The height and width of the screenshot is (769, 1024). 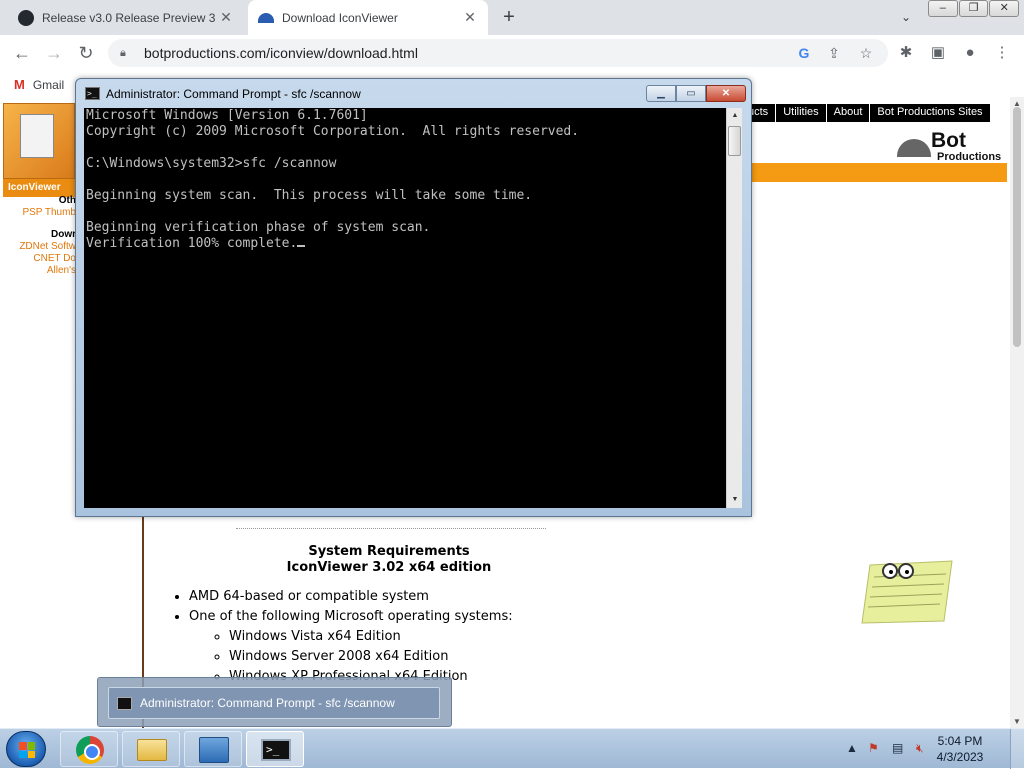 What do you see at coordinates (26, 17) in the screenshot?
I see `github-icon` at bounding box center [26, 17].